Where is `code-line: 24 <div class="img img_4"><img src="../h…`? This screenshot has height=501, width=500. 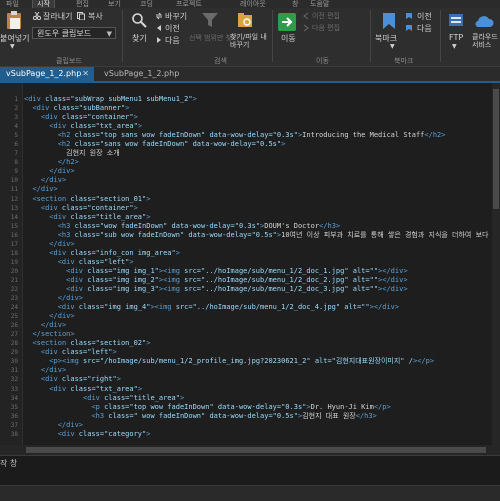
code-line: 24 <div class="img img_4"><img src="../h… is located at coordinates (250, 307).